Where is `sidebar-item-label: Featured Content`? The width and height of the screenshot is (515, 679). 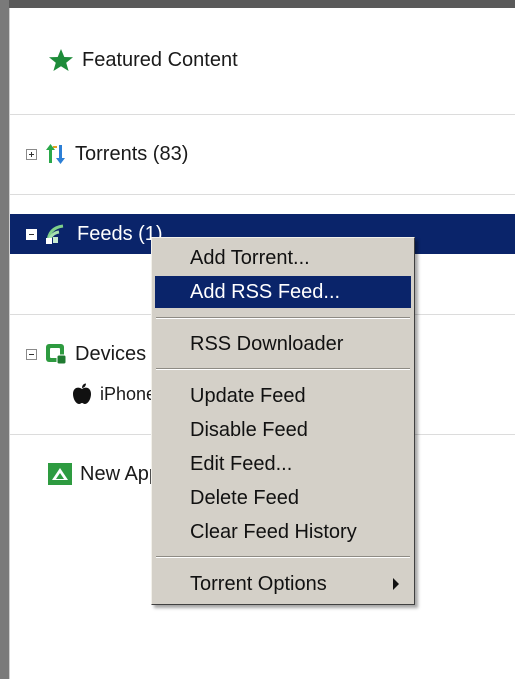
sidebar-item-label: Featured Content is located at coordinates (160, 59).